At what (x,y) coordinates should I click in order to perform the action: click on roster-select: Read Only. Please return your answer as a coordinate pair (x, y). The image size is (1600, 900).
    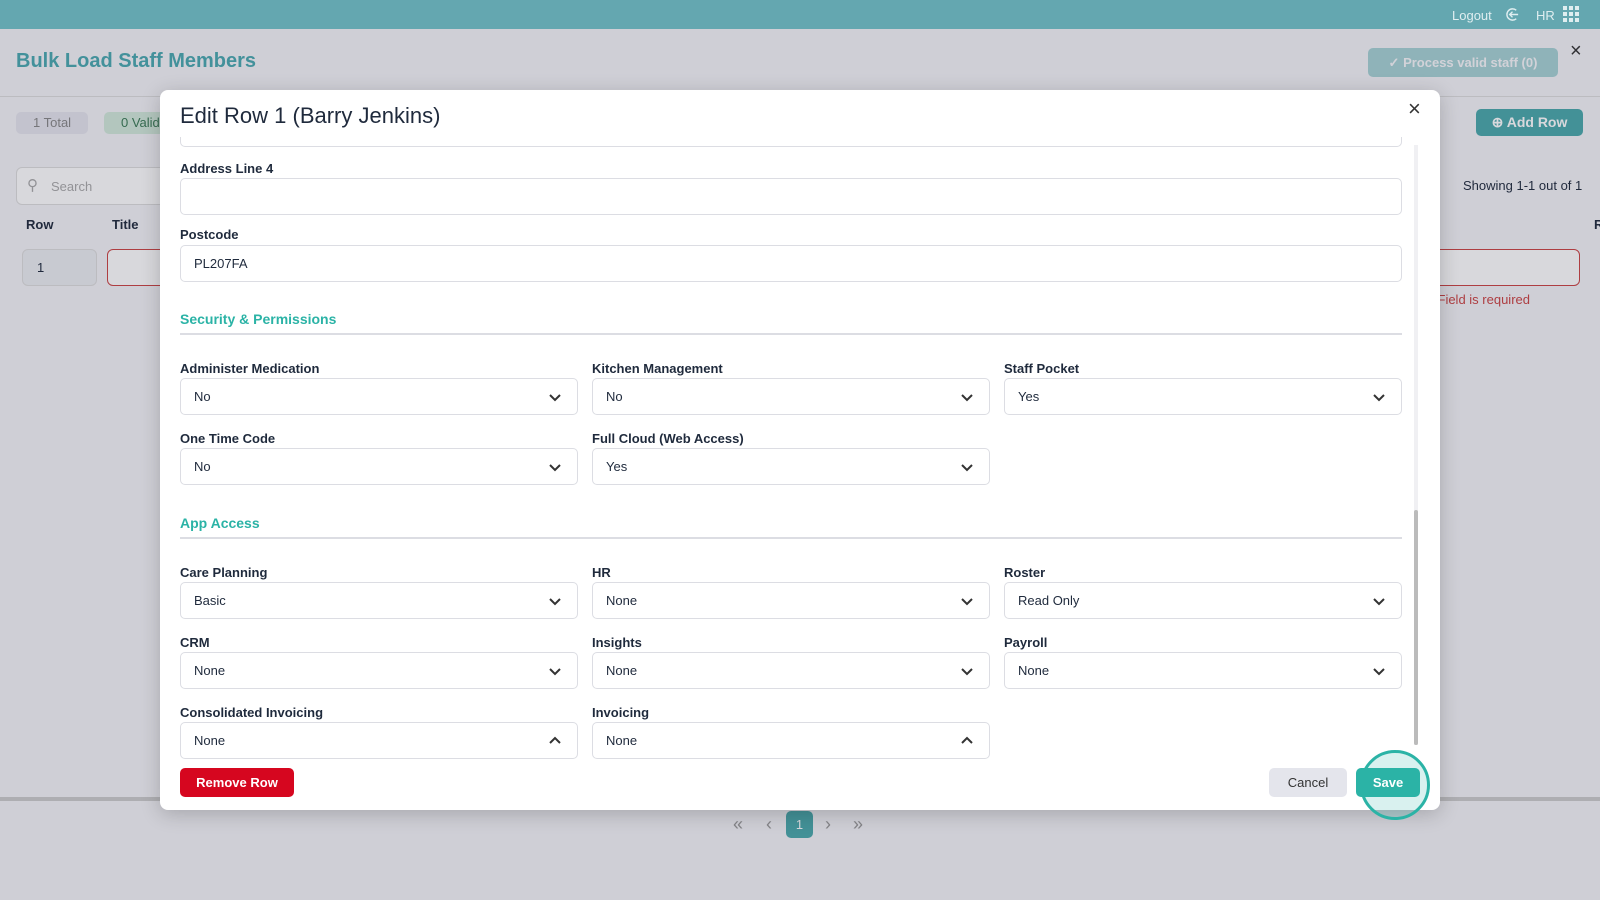
    Looking at the image, I should click on (1203, 600).